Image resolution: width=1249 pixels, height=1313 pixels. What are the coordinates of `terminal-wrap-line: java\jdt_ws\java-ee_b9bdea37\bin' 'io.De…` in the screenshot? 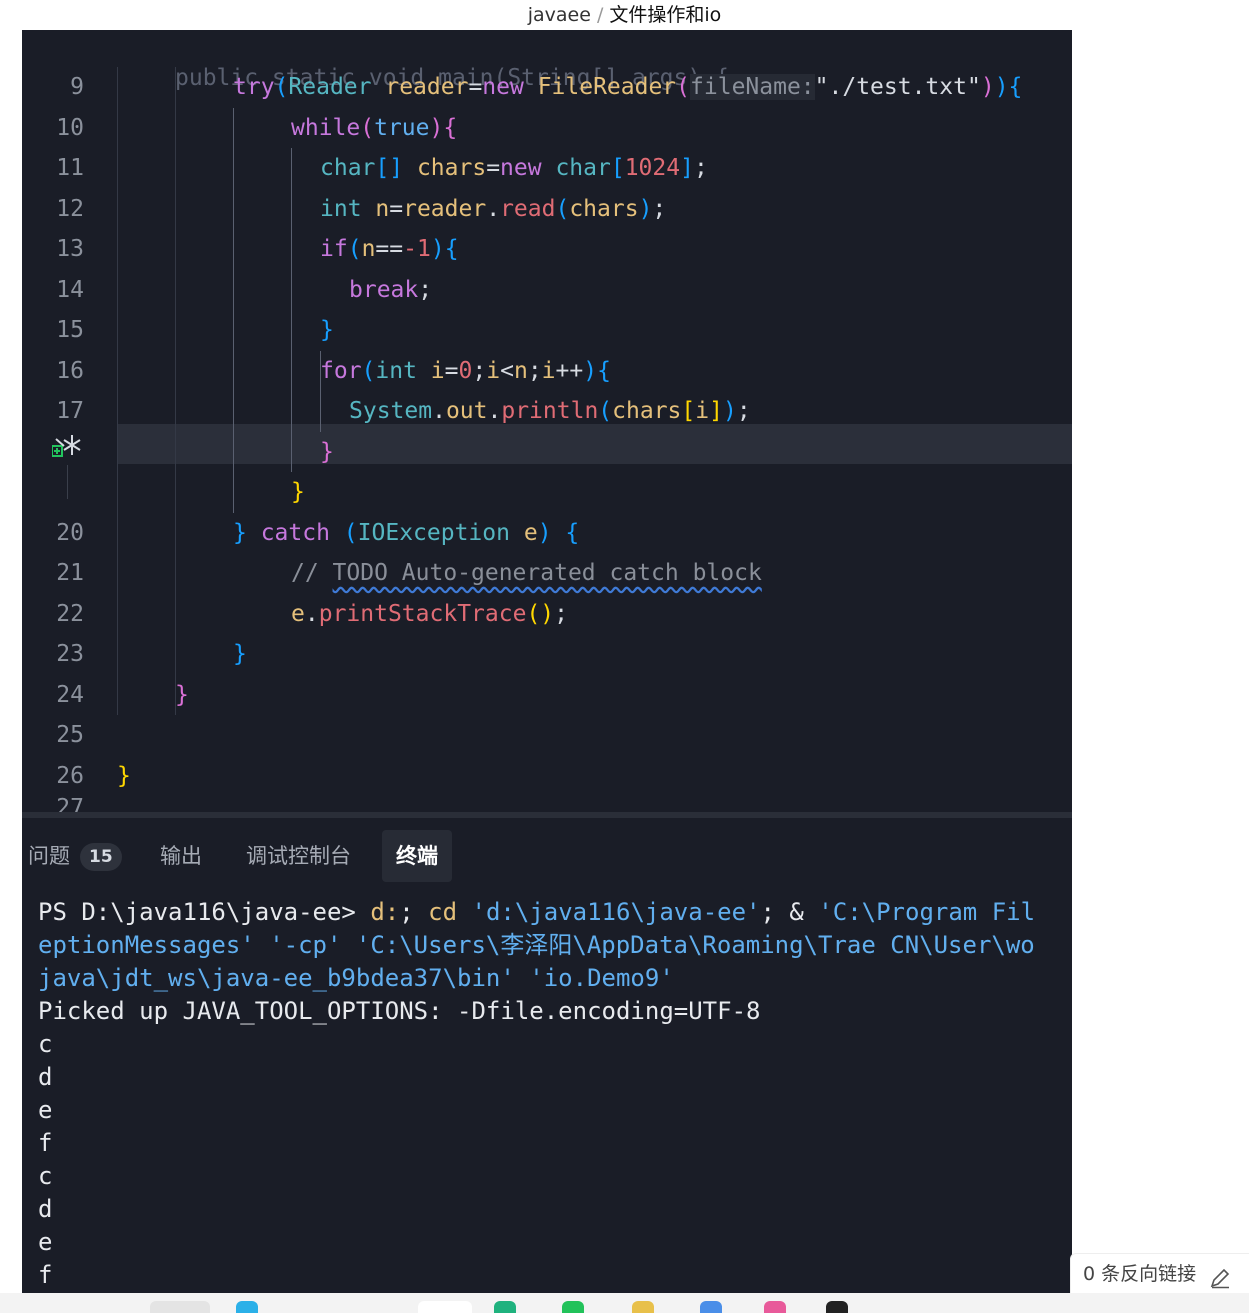 It's located at (356, 978).